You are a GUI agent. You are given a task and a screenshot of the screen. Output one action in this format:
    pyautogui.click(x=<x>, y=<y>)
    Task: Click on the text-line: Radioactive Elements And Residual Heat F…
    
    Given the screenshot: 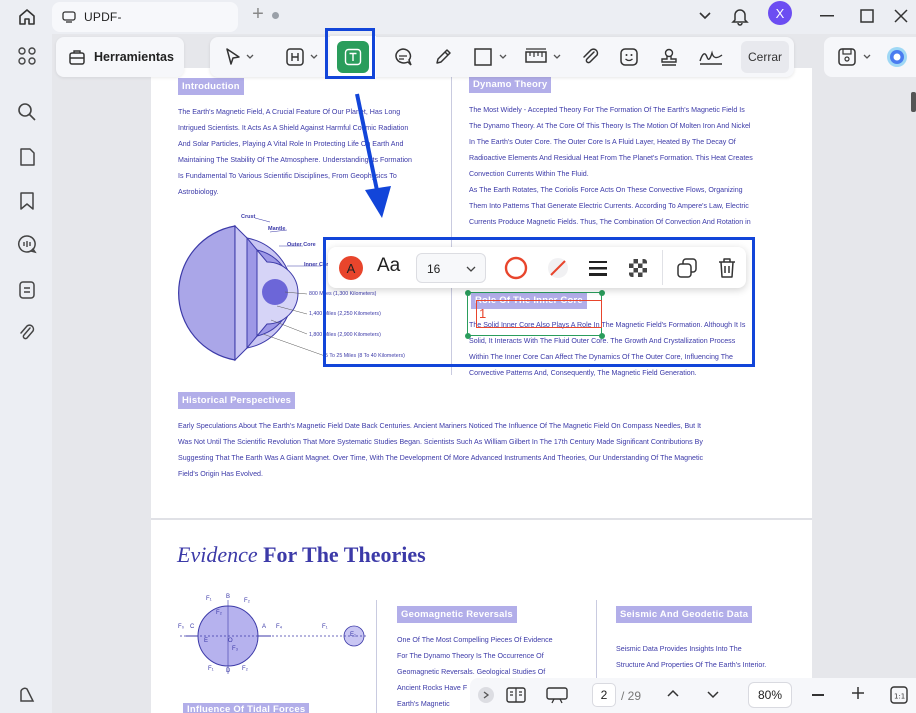 What is the action you would take?
    pyautogui.click(x=611, y=158)
    